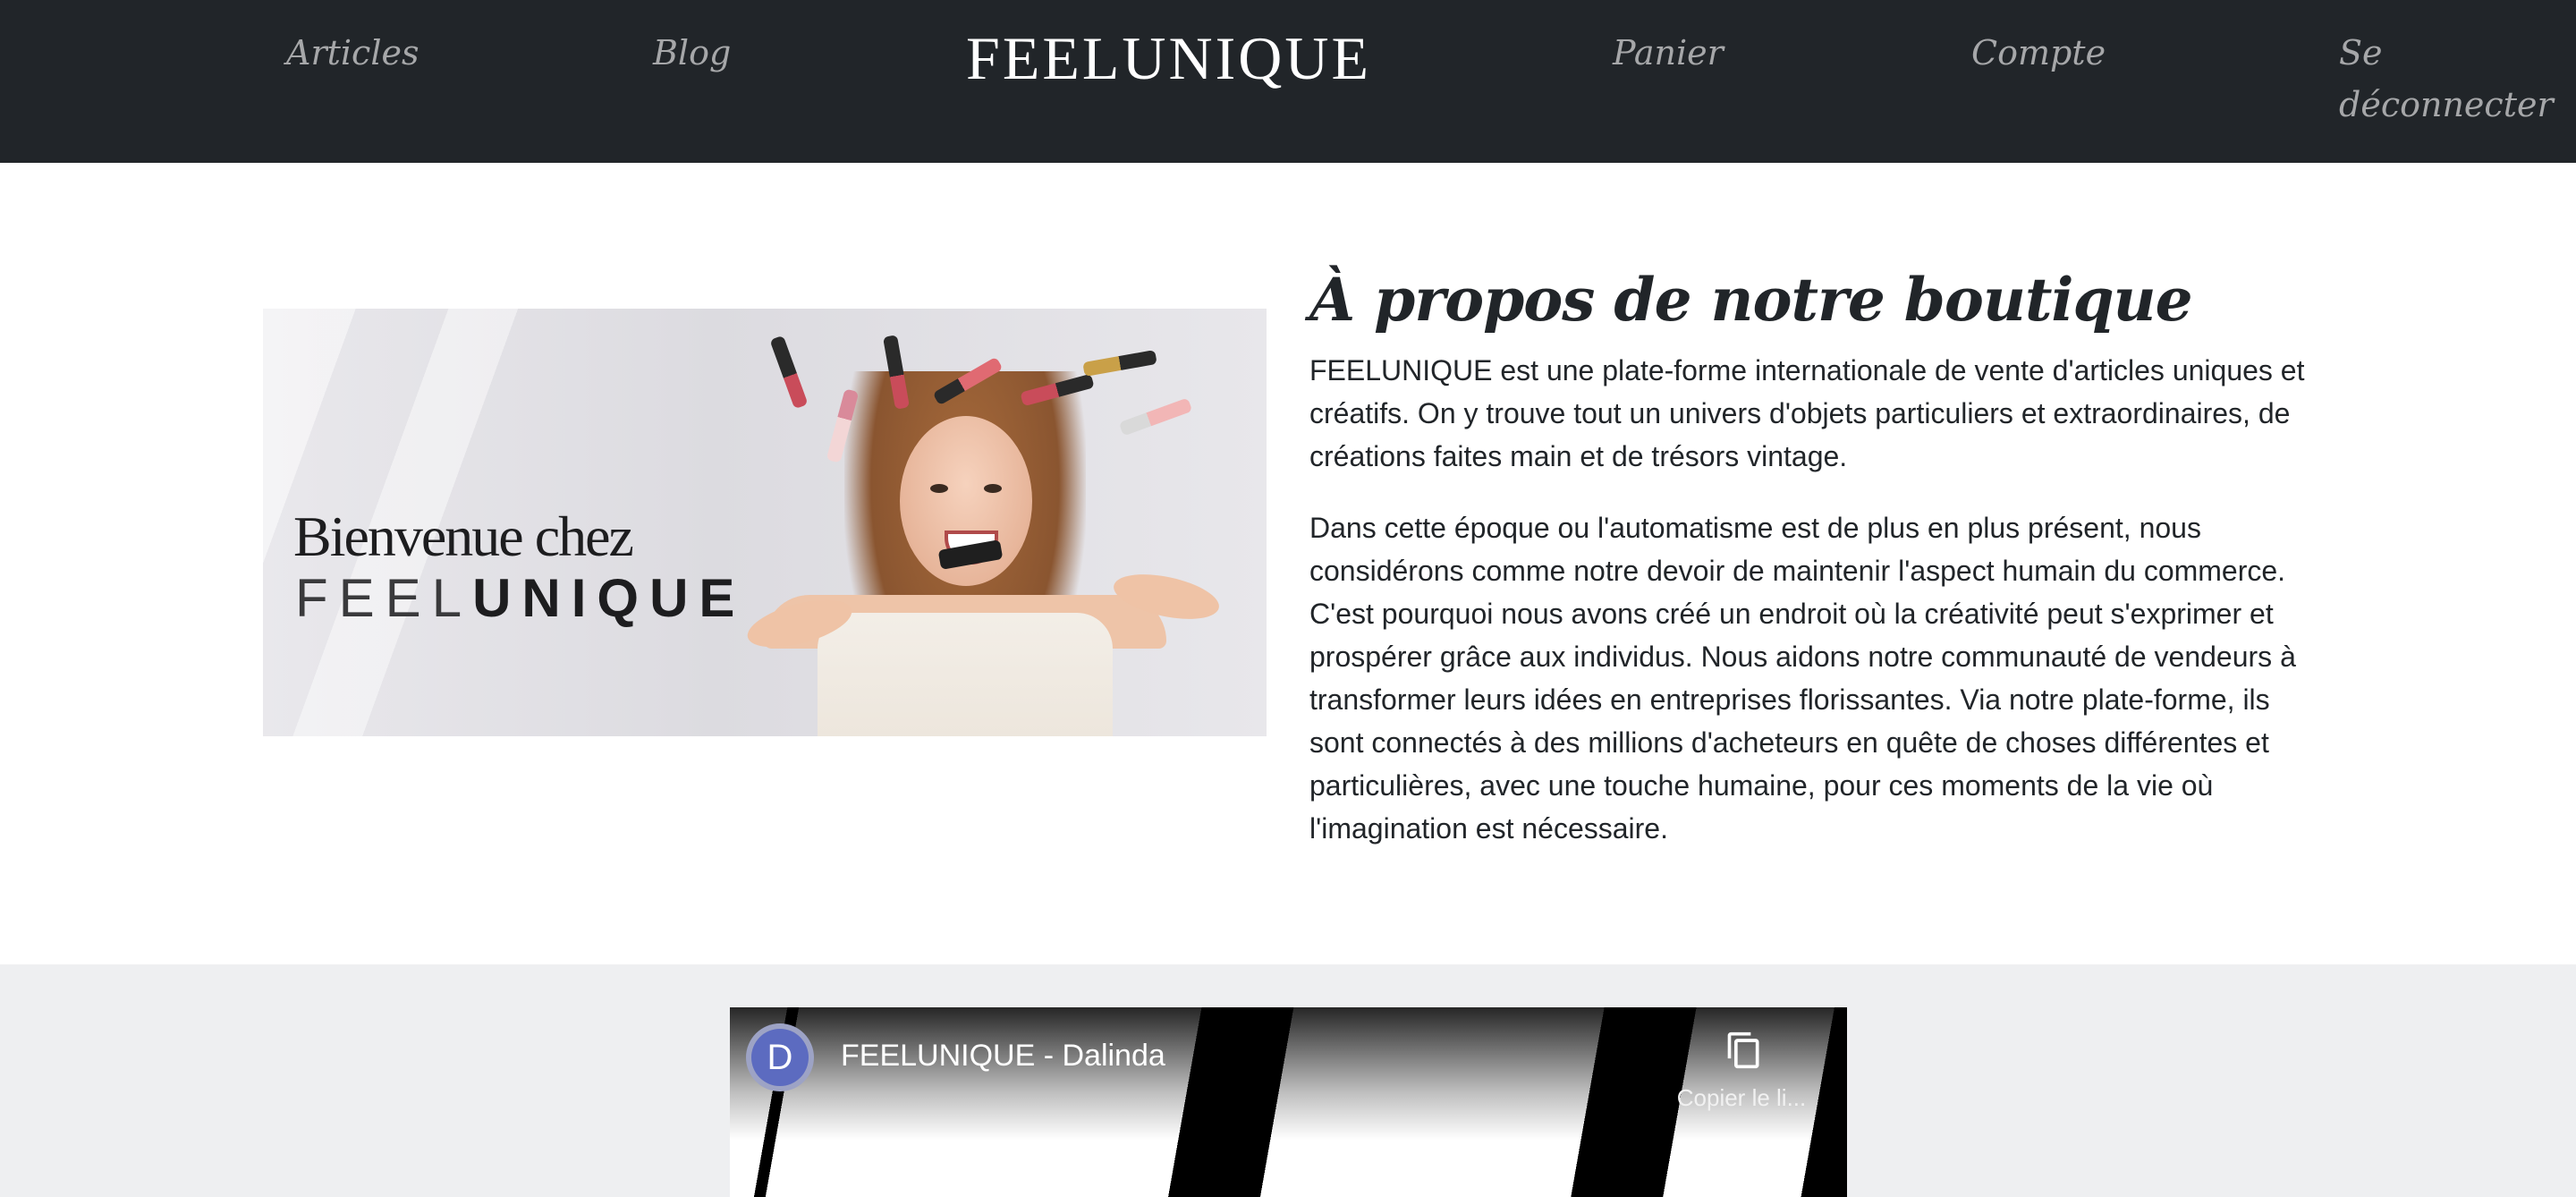  I want to click on nav-link-blog: Blog, so click(692, 53).